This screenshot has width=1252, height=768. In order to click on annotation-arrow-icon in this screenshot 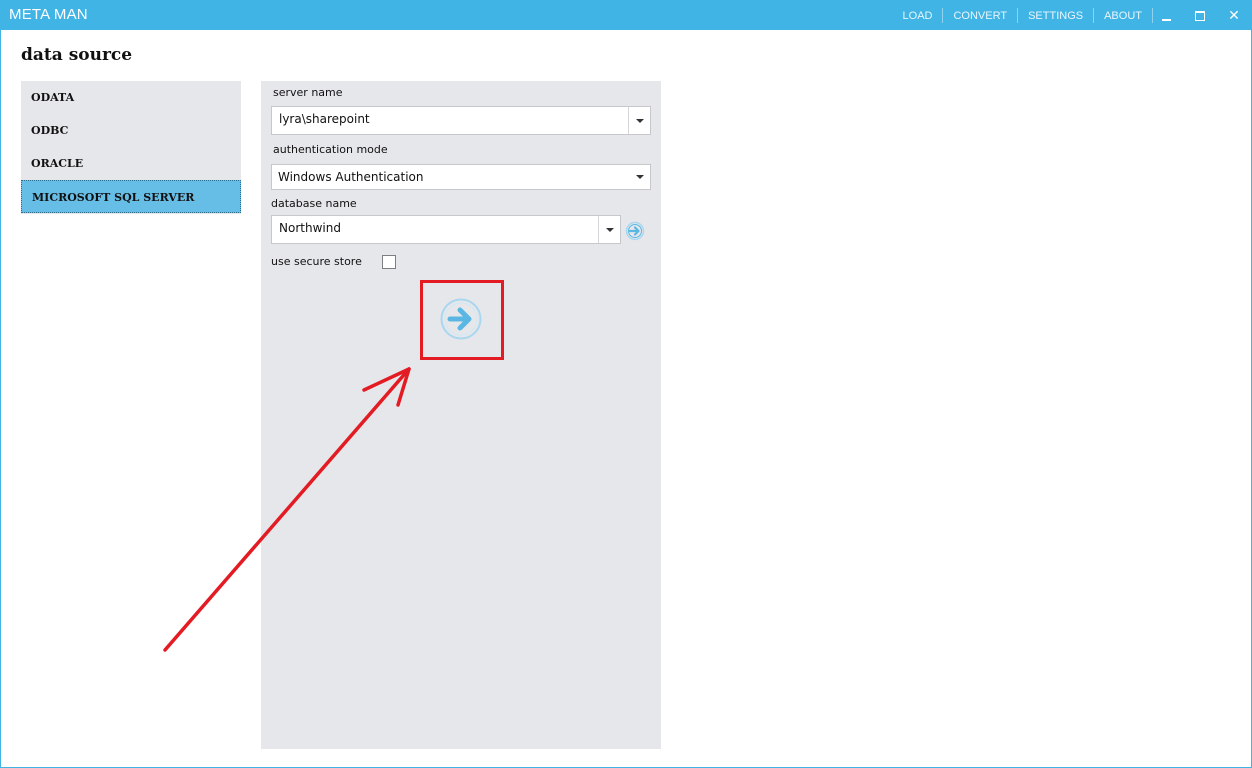, I will do `click(287, 509)`.